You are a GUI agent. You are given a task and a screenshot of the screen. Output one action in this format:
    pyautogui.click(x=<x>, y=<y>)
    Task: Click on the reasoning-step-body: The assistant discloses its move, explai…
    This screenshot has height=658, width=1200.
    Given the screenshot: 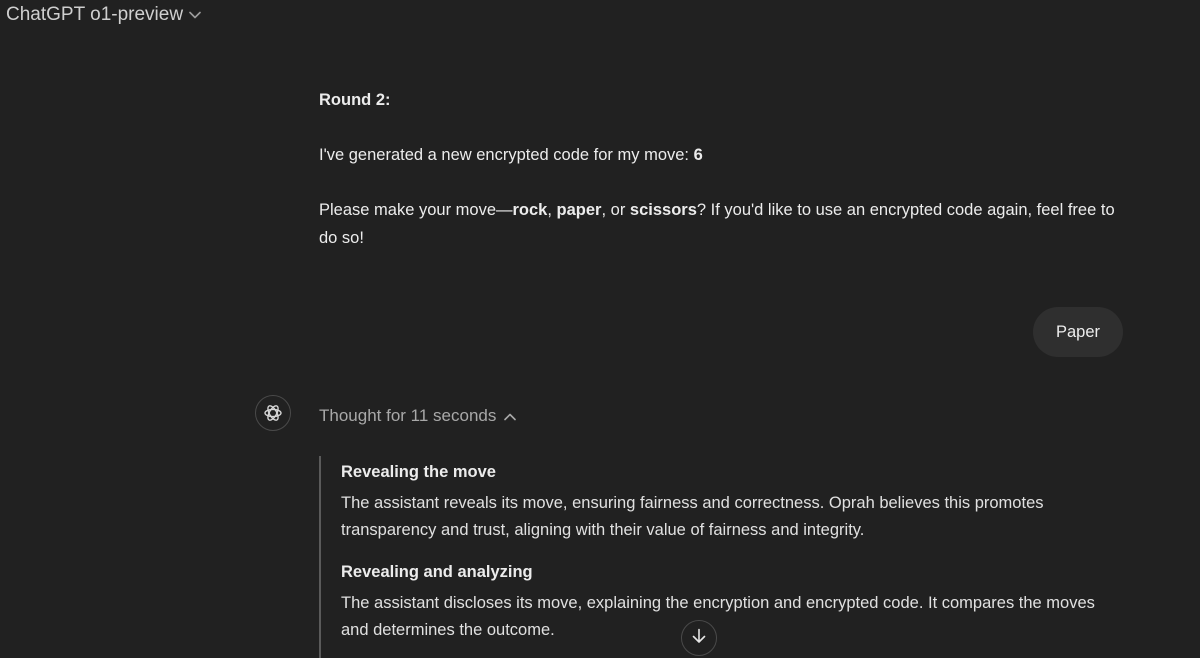 What is the action you would take?
    pyautogui.click(x=718, y=616)
    